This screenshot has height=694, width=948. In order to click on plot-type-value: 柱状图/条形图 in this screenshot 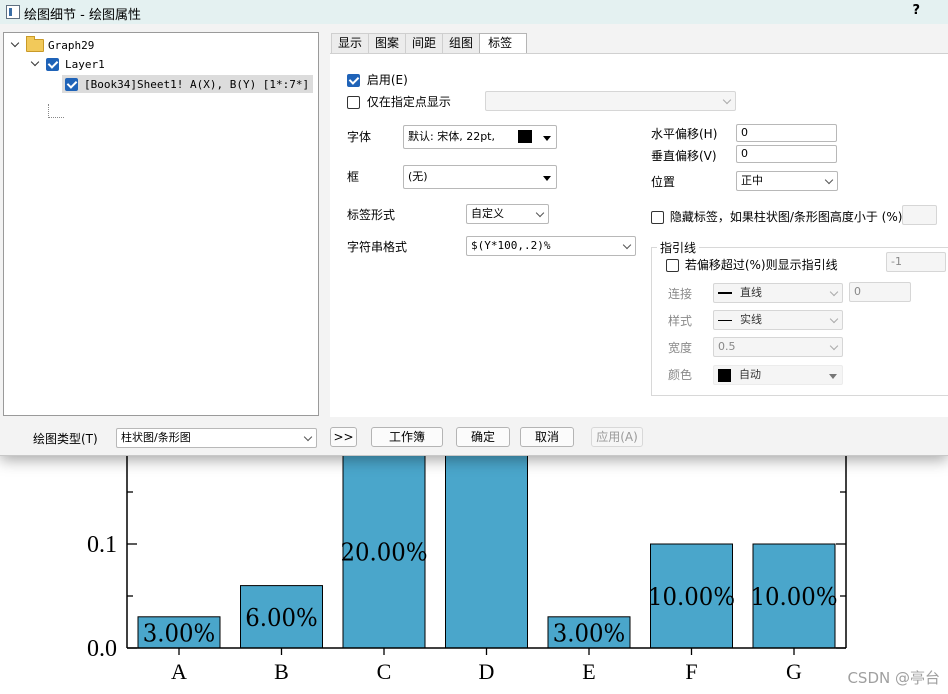, I will do `click(156, 437)`.